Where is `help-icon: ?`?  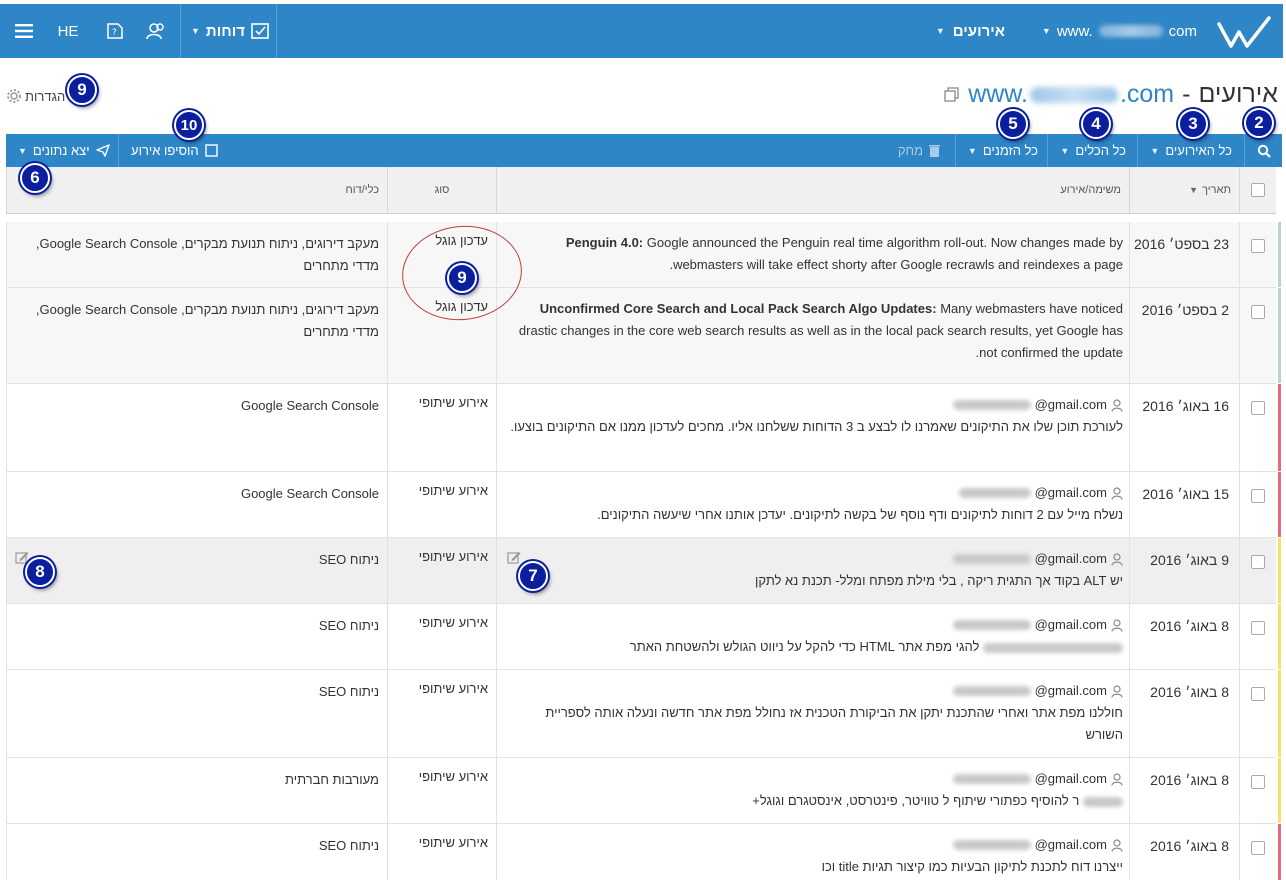 help-icon: ? is located at coordinates (115, 31).